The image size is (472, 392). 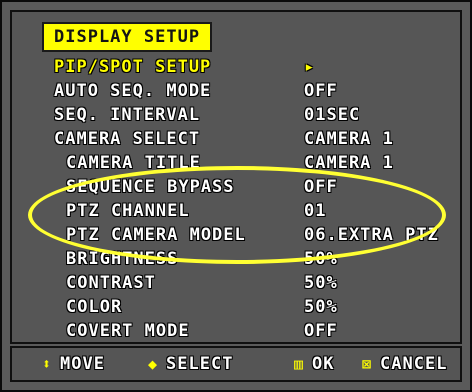 What do you see at coordinates (236, 211) in the screenshot?
I see `menu-item-ptz-channel: PTZ CHANNEL 01` at bounding box center [236, 211].